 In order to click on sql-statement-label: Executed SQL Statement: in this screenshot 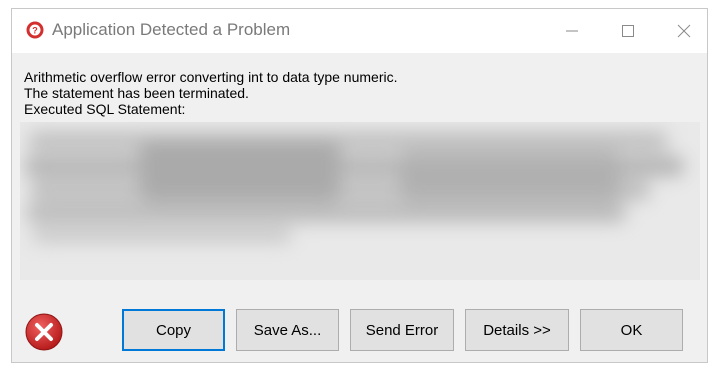, I will do `click(105, 109)`.